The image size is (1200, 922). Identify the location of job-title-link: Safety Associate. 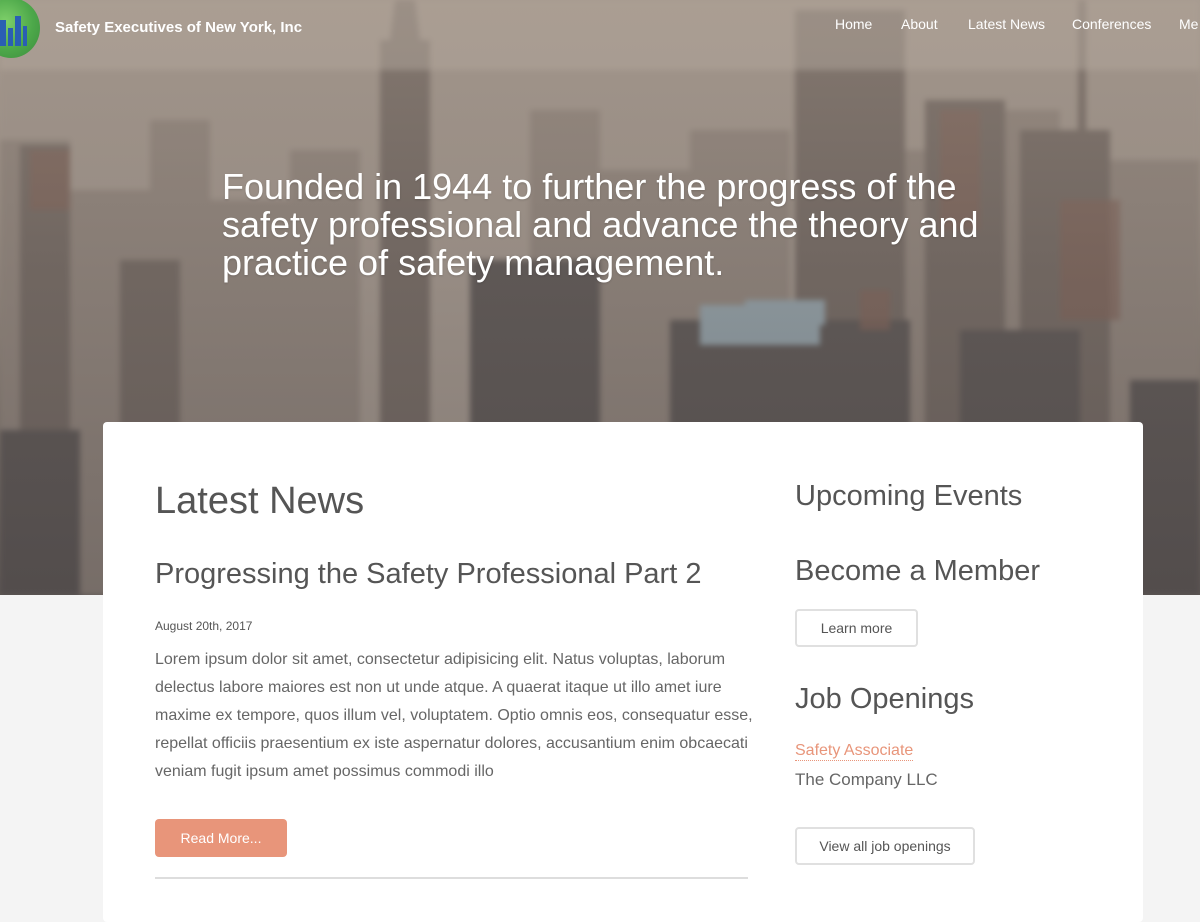
(854, 751).